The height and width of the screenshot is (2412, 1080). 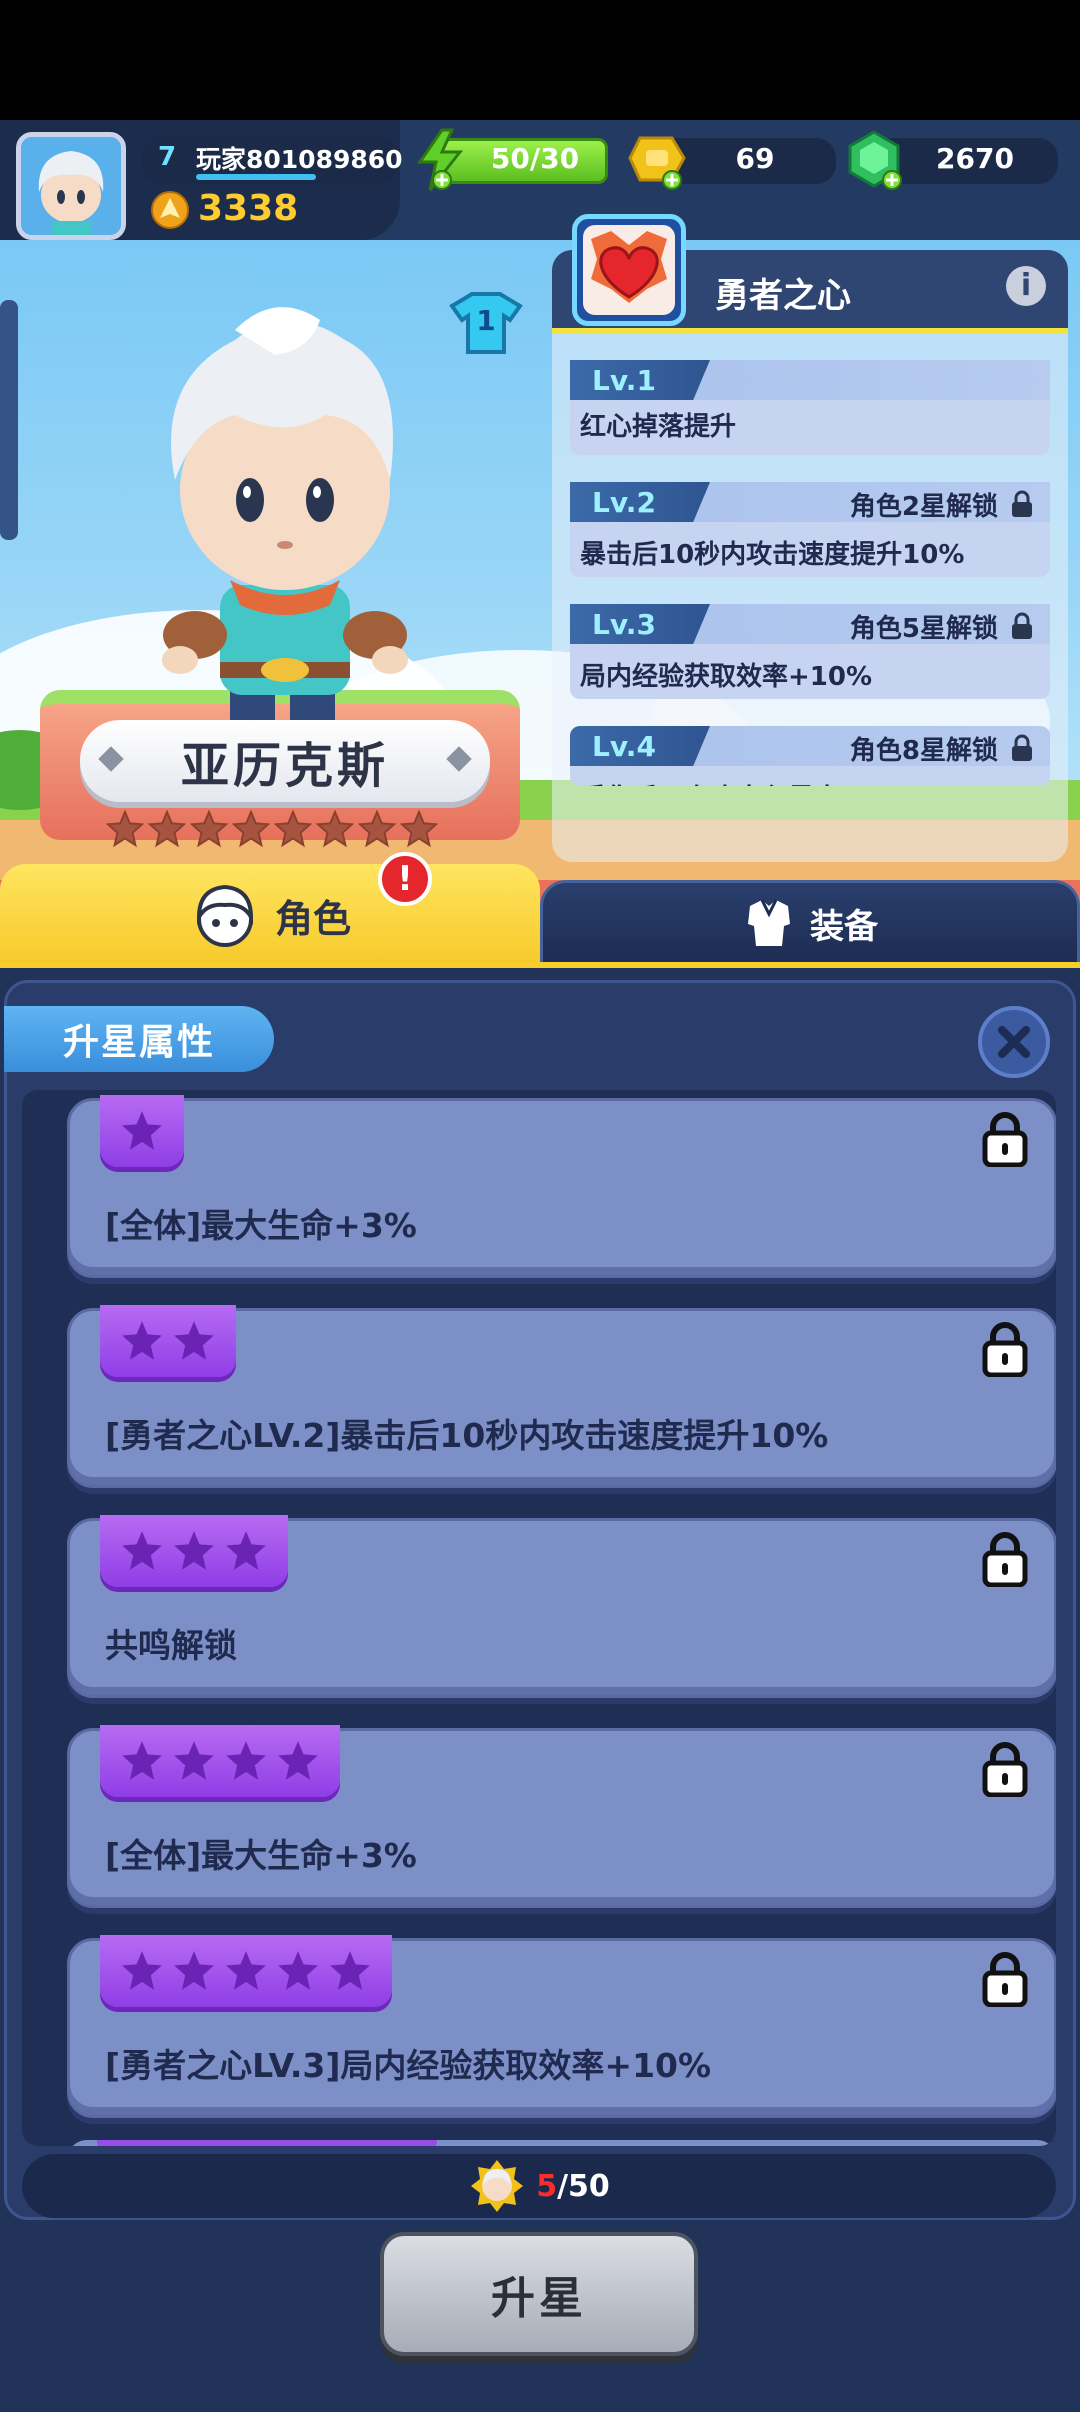 What do you see at coordinates (783, 296) in the screenshot?
I see `skill-title: 勇者之心` at bounding box center [783, 296].